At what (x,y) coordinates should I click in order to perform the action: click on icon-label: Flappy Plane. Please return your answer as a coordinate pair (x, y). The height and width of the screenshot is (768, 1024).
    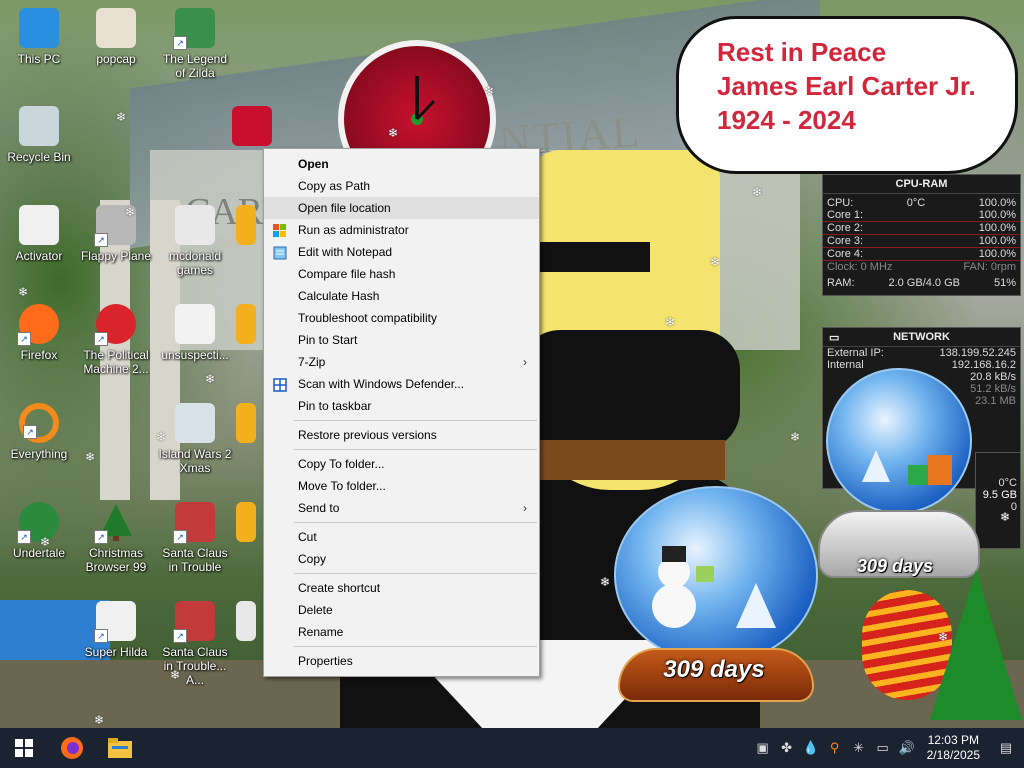
    Looking at the image, I should click on (116, 256).